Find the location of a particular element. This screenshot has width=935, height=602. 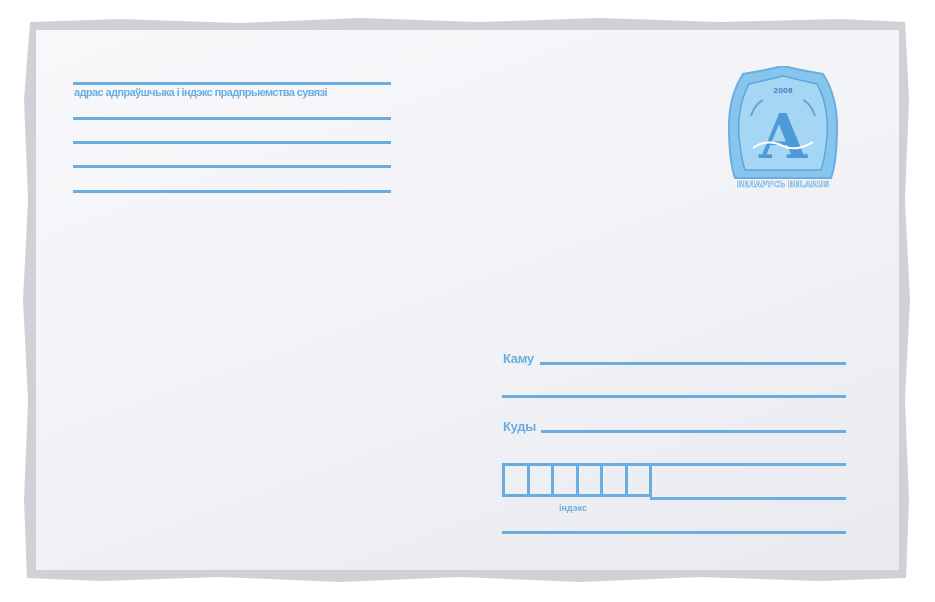

where-label: Куды is located at coordinates (519, 426).